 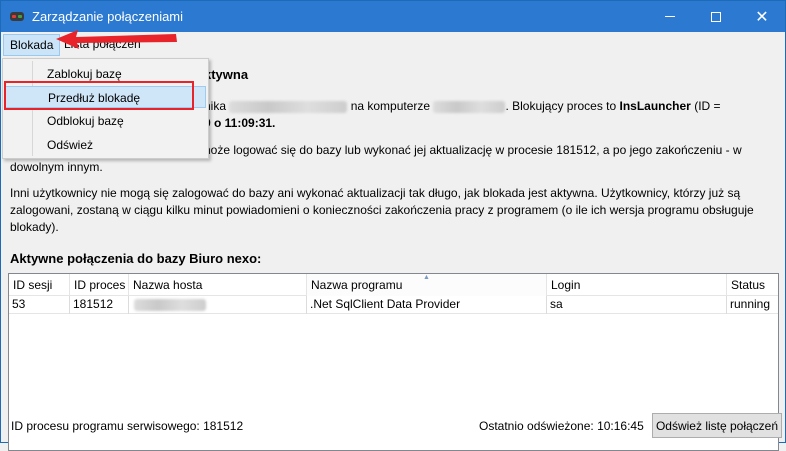 I want to click on close-button: ✕, so click(x=762, y=16).